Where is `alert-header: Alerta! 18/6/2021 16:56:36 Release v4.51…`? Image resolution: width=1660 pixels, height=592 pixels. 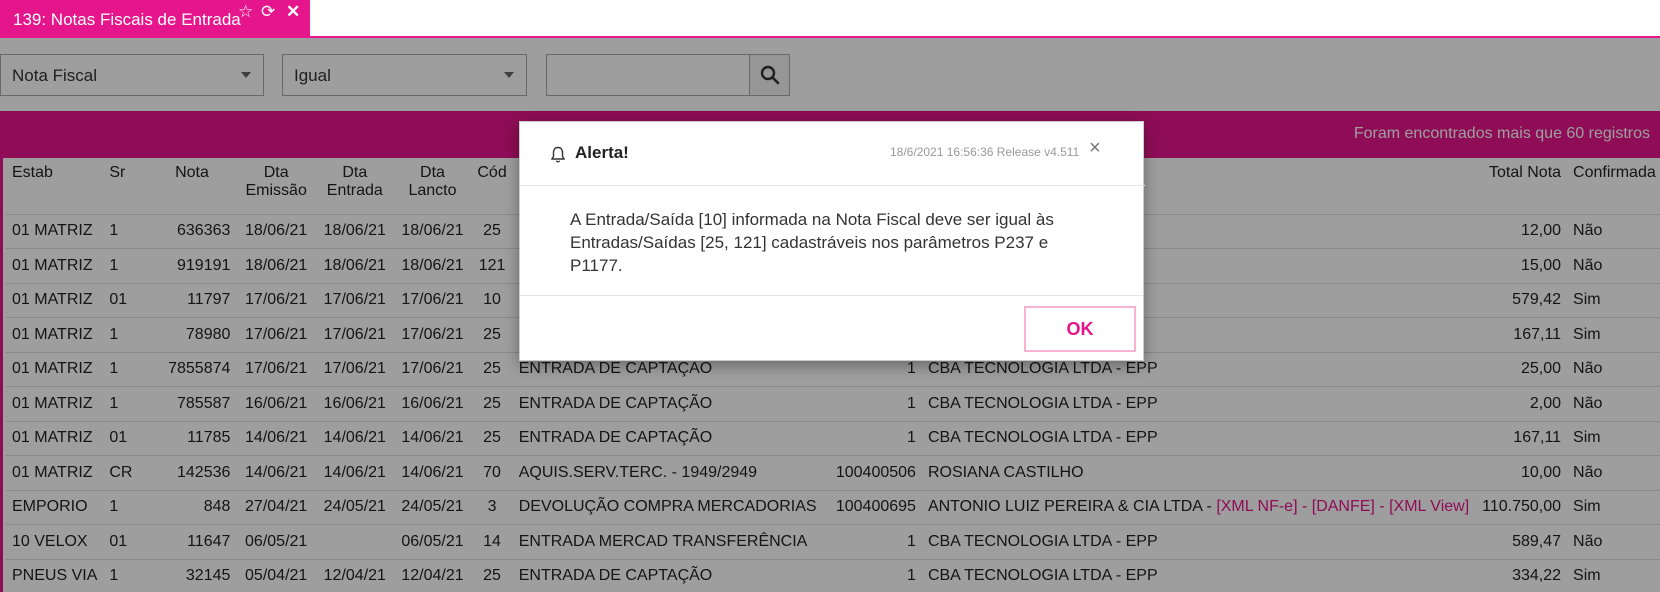 alert-header: Alerta! 18/6/2021 16:56:36 Release v4.51… is located at coordinates (832, 154).